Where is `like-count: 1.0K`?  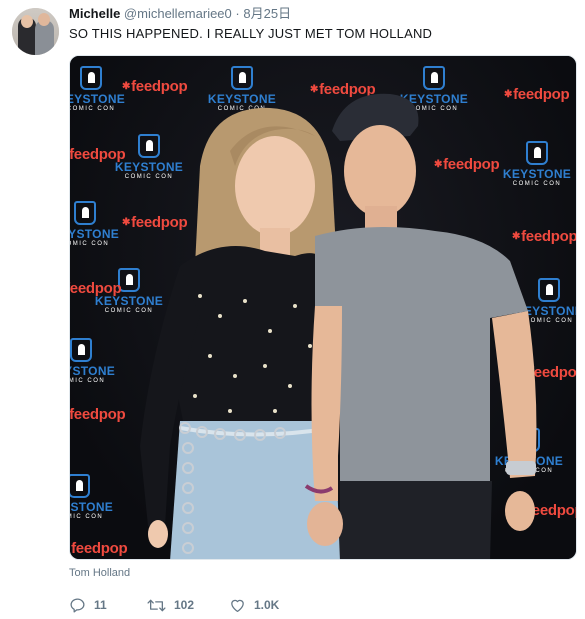 like-count: 1.0K is located at coordinates (267, 605).